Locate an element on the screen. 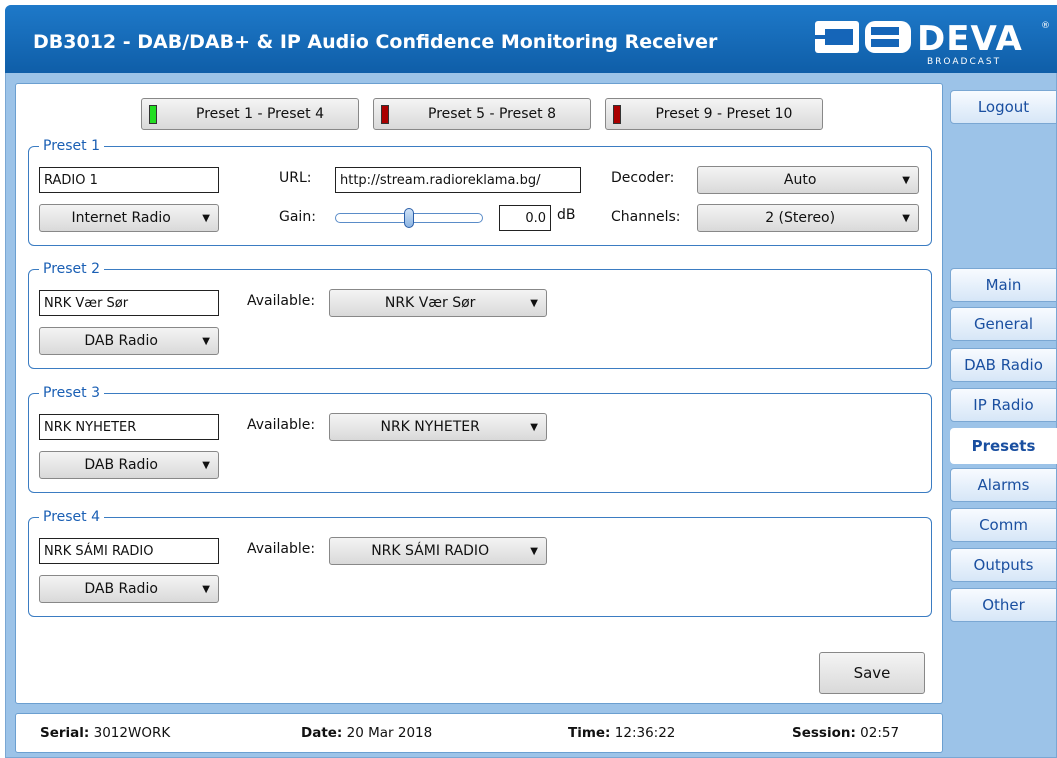  logo-subtext: BROADCAST is located at coordinates (964, 62).